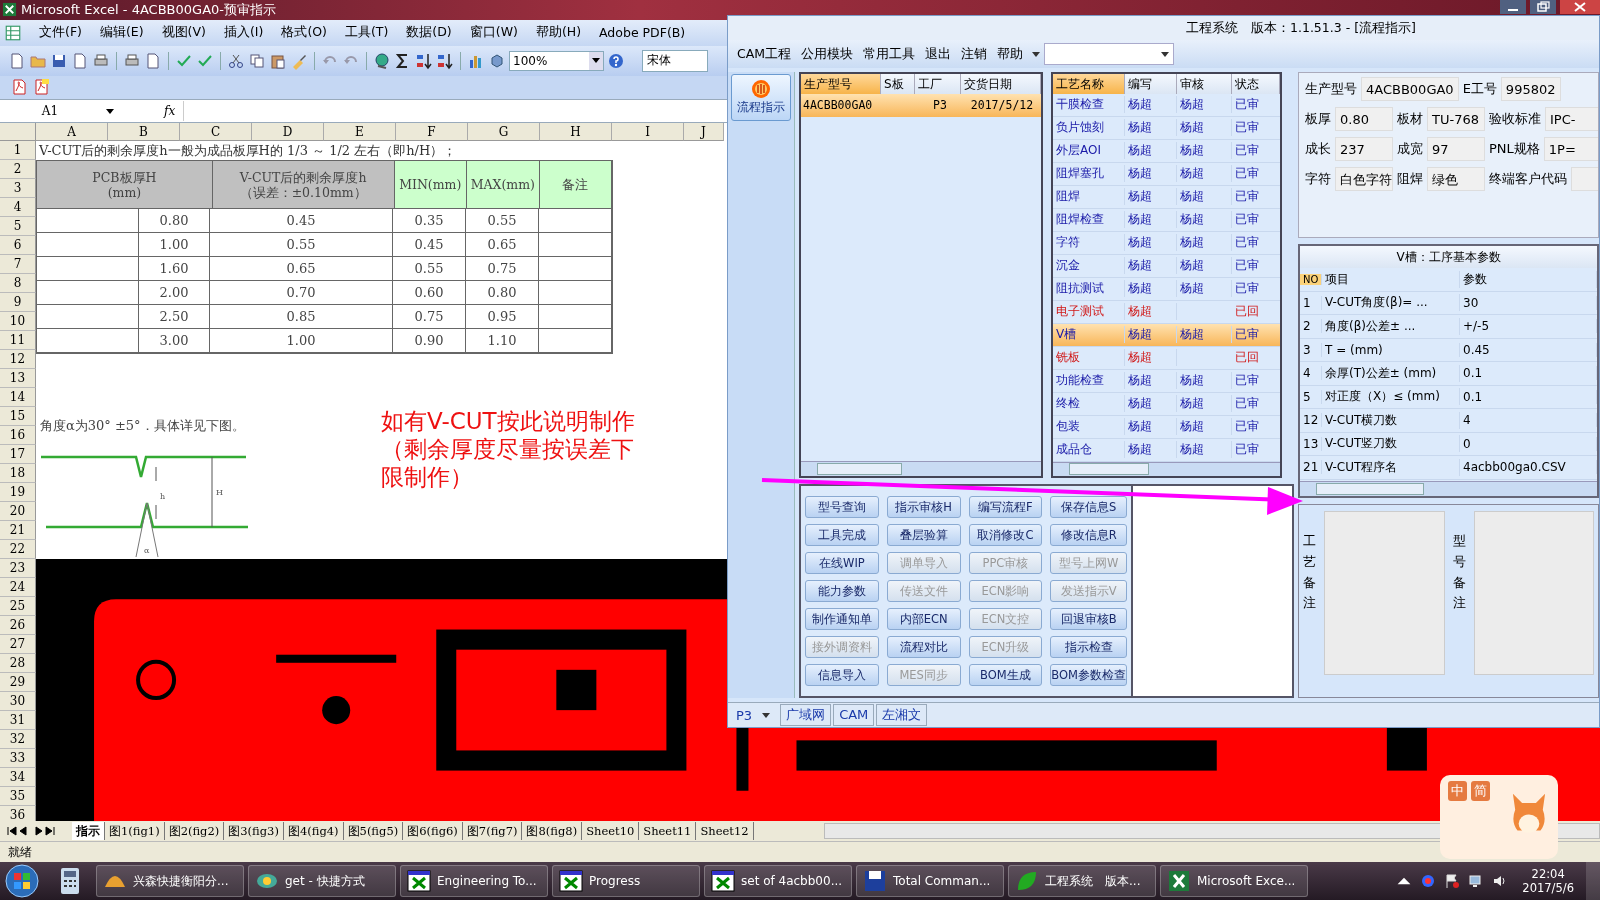 This screenshot has width=1600, height=900. I want to click on sort-ascending-icon, so click(424, 60).